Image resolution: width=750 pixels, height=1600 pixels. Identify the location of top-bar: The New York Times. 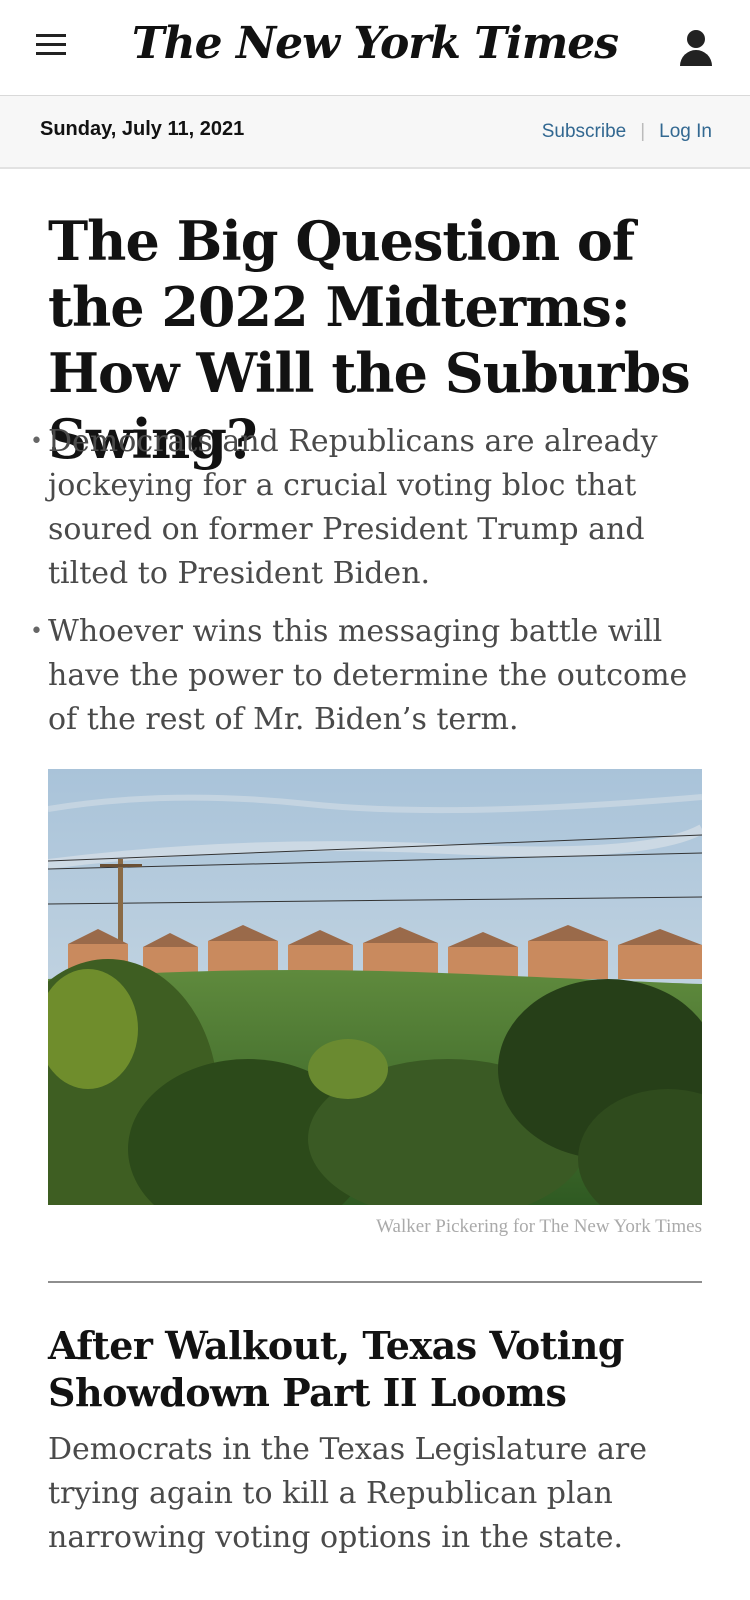
(375, 48).